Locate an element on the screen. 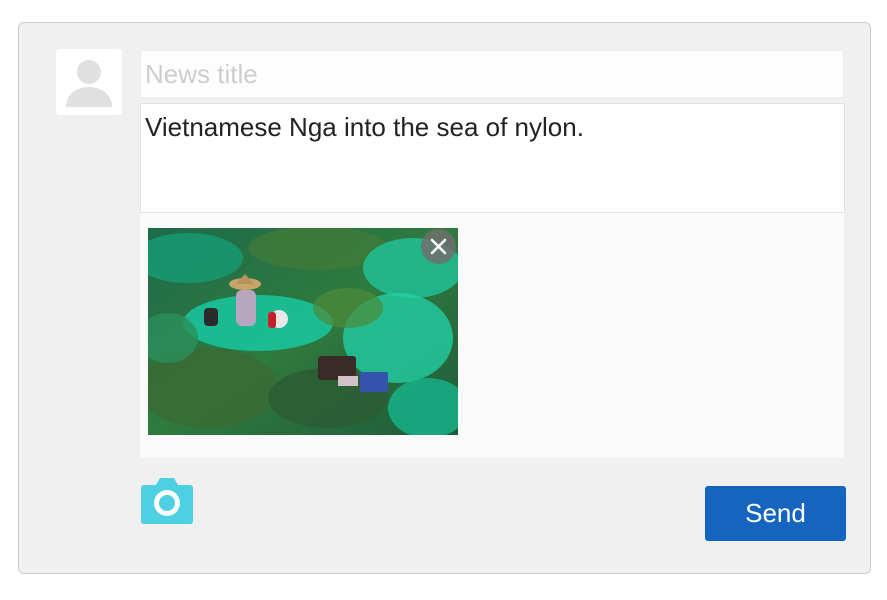 This screenshot has width=887, height=600. remove-image-button is located at coordinates (438, 246).